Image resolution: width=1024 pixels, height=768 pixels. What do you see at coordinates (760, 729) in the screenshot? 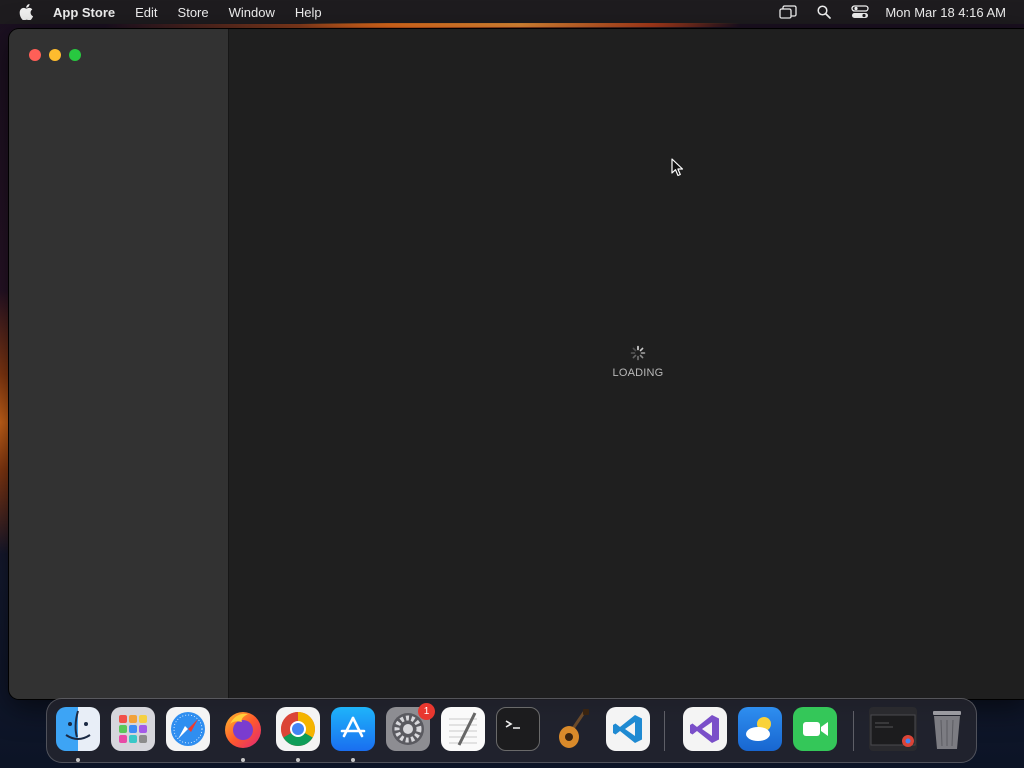
I see `weather-icon` at bounding box center [760, 729].